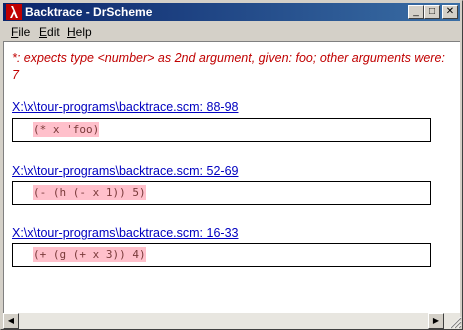  What do you see at coordinates (14, 12) in the screenshot?
I see `drscheme-lambda-icon` at bounding box center [14, 12].